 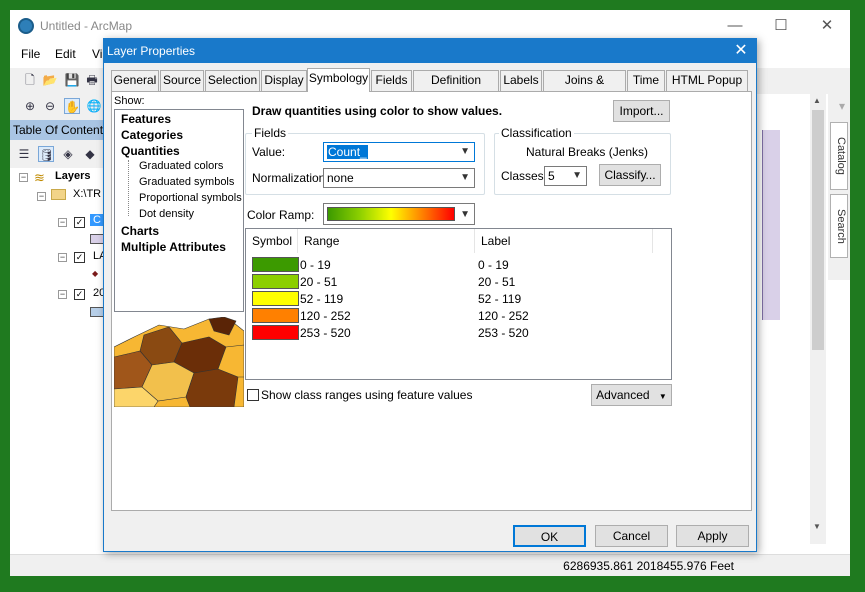 I want to click on class-row: 120 - 252 120 - 252, so click(x=458, y=315).